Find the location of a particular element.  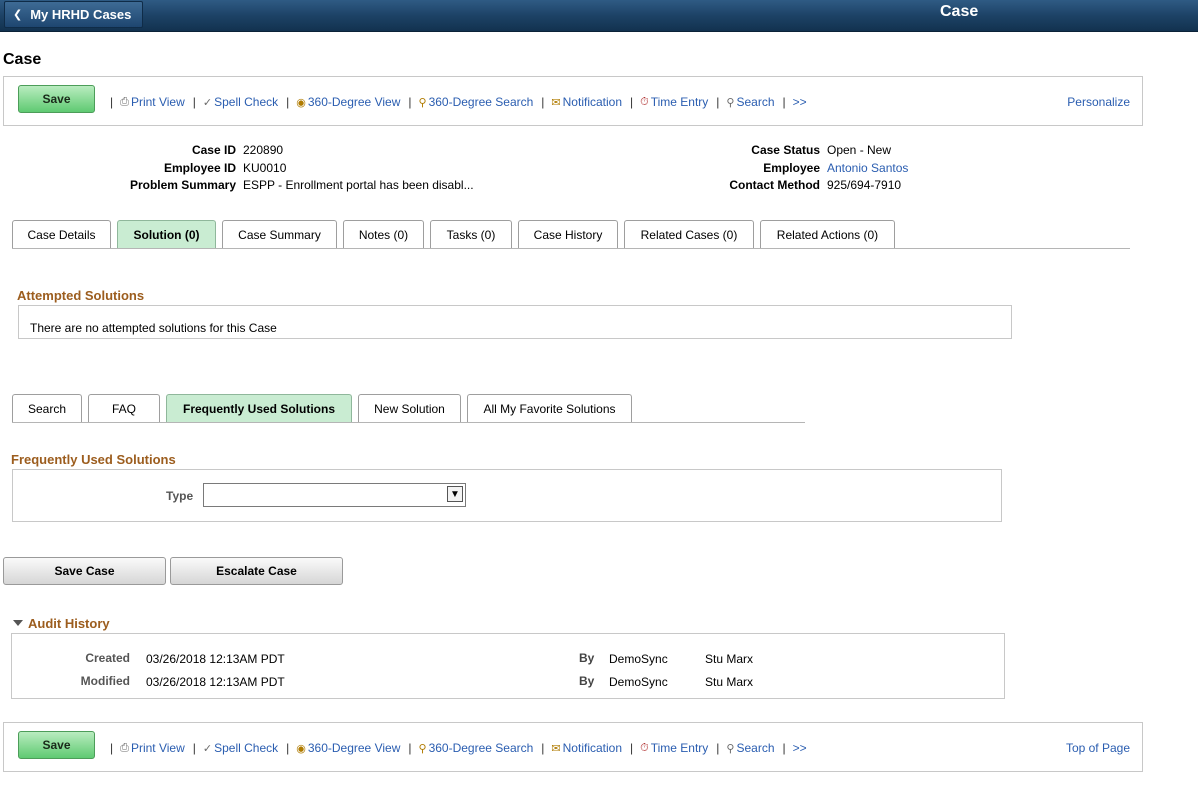

attempted-solutions-title: Attempted Solutions is located at coordinates (81, 295).